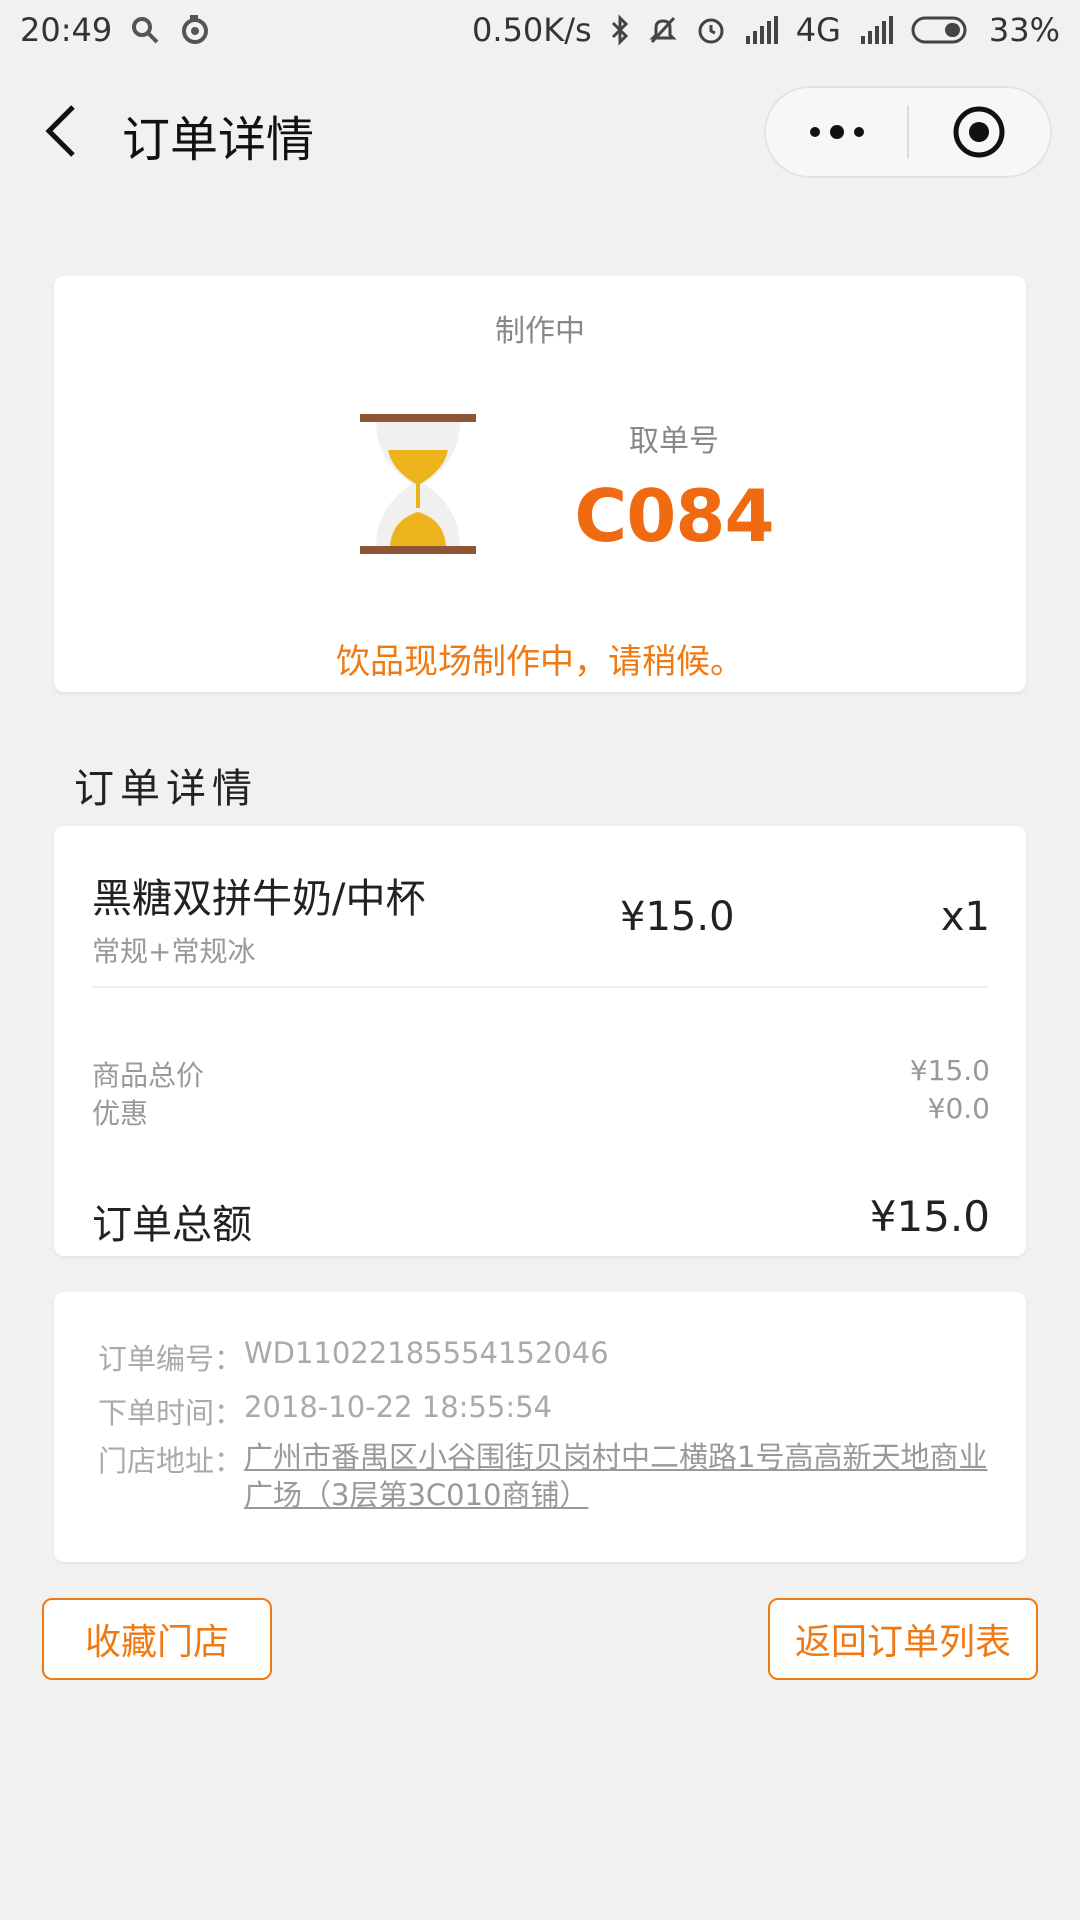 The height and width of the screenshot is (1920, 1080). What do you see at coordinates (116, 30) in the screenshot?
I see `status-left: 20:49` at bounding box center [116, 30].